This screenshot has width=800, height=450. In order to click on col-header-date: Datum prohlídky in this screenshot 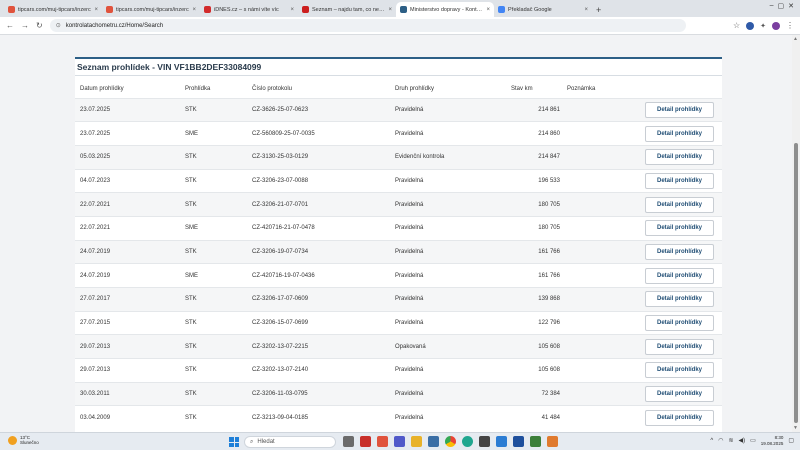, I will do `click(102, 88)`.